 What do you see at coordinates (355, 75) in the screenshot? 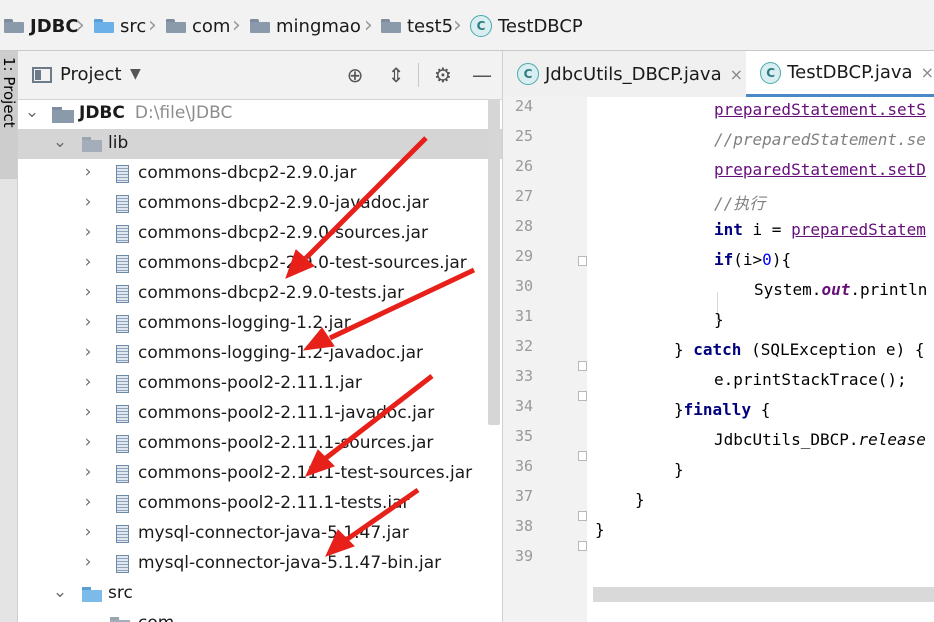
I see `locate-icon: ⊕` at bounding box center [355, 75].